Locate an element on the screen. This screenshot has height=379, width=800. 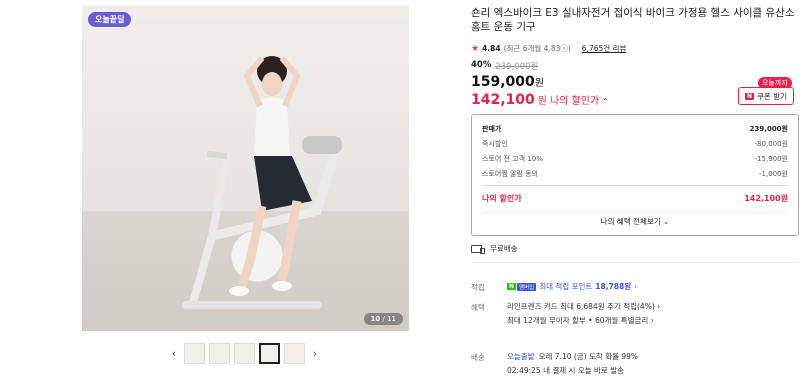
installment-benefit-link: 최대 12개월 무이자 할부 • 60개월 특별금리 › is located at coordinates (580, 320).